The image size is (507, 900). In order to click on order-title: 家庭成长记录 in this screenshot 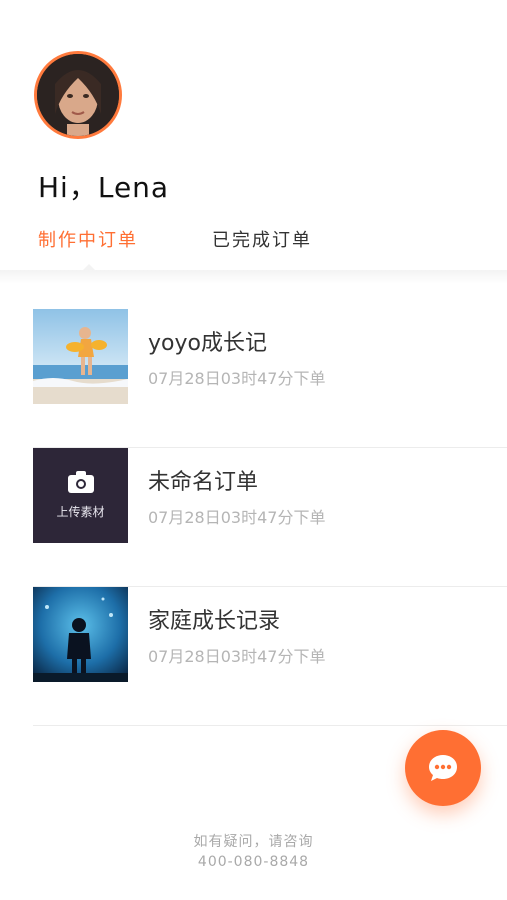, I will do `click(214, 621)`.